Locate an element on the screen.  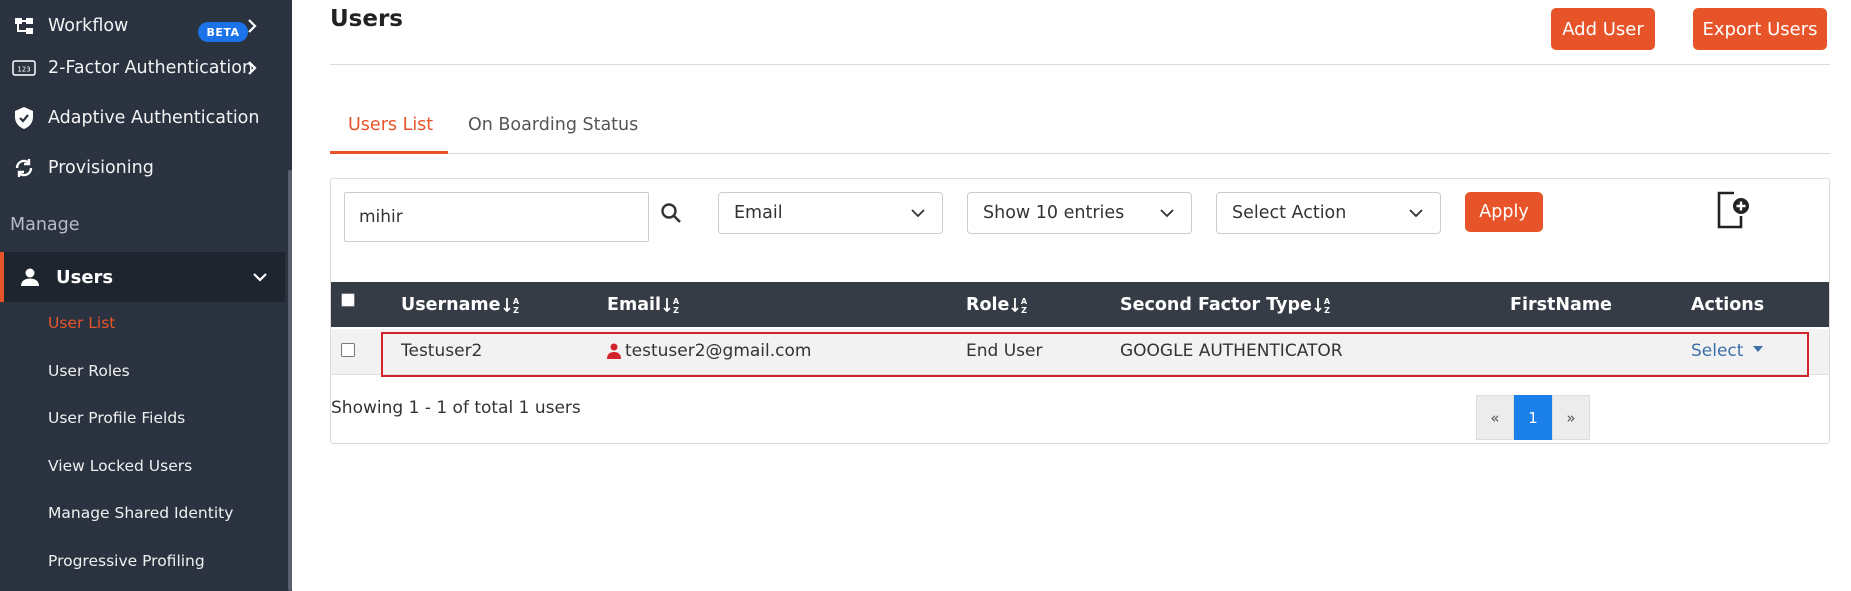
search-field-select: Email is located at coordinates (830, 213).